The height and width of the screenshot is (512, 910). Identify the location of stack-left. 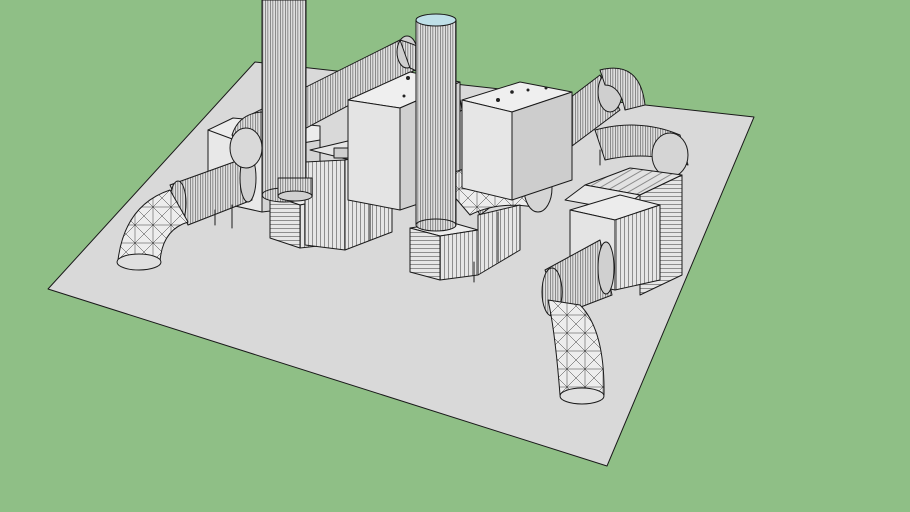
(287, 101).